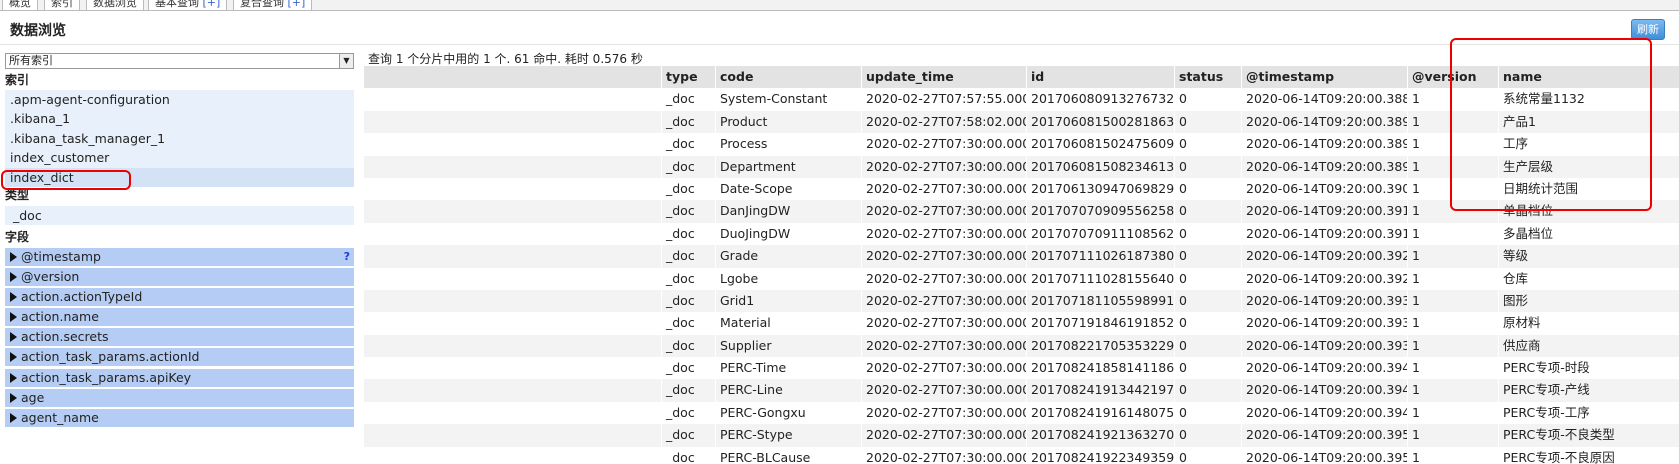 The image size is (1679, 464). Describe the element at coordinates (82, 297) in the screenshot. I see `field-label: action.actionTypeId` at that location.